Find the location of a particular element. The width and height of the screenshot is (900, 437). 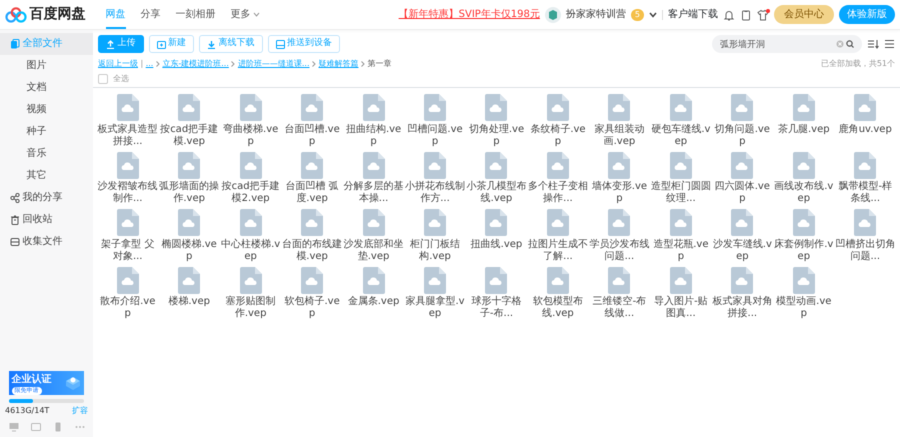

file-name: 台面的布线建模.vep is located at coordinates (312, 250).